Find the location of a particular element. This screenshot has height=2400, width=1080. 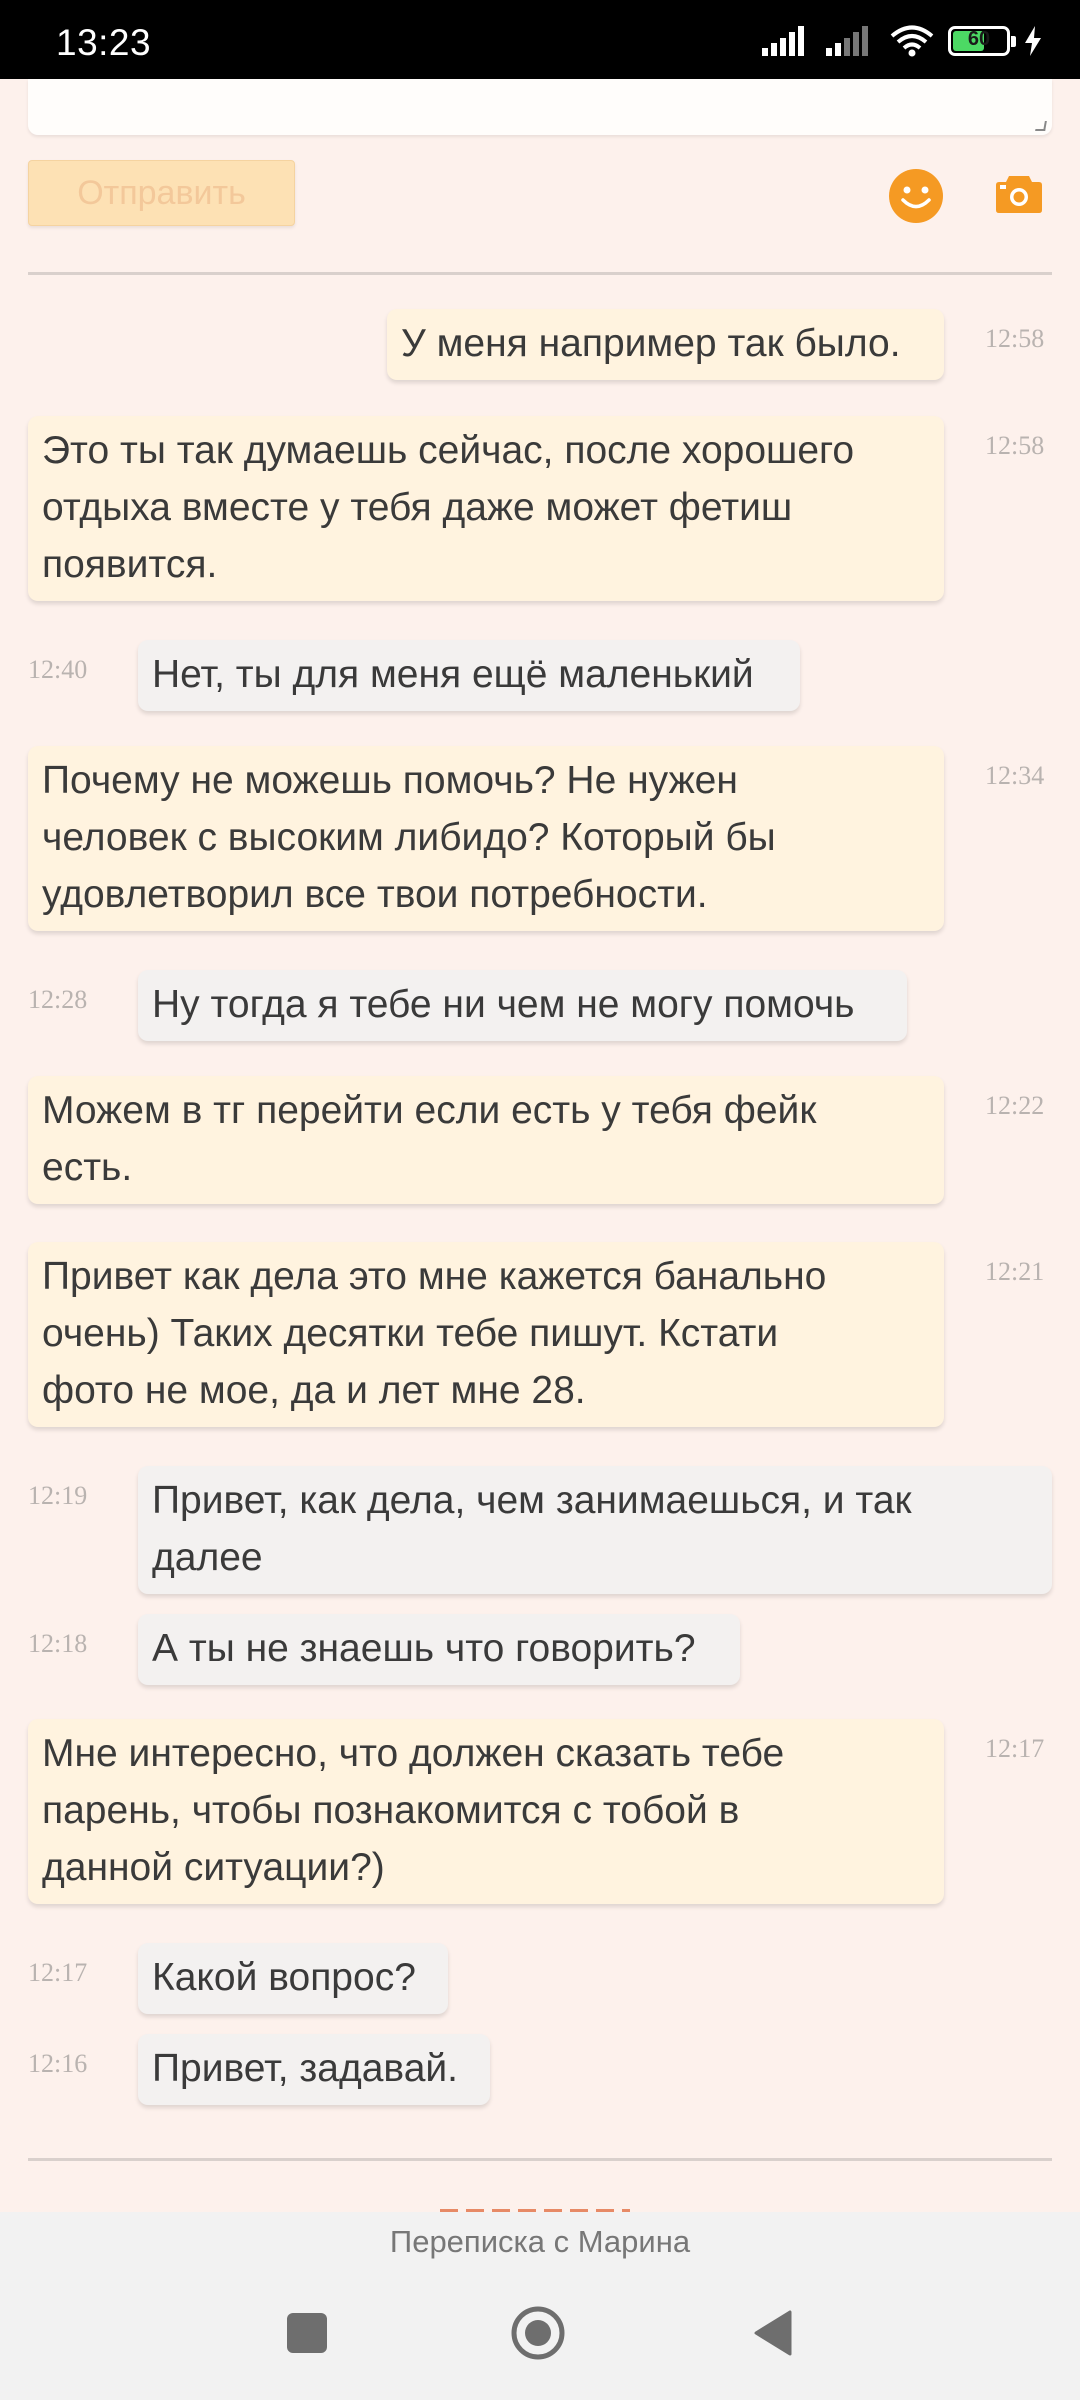

circle-icon is located at coordinates (538, 2333).